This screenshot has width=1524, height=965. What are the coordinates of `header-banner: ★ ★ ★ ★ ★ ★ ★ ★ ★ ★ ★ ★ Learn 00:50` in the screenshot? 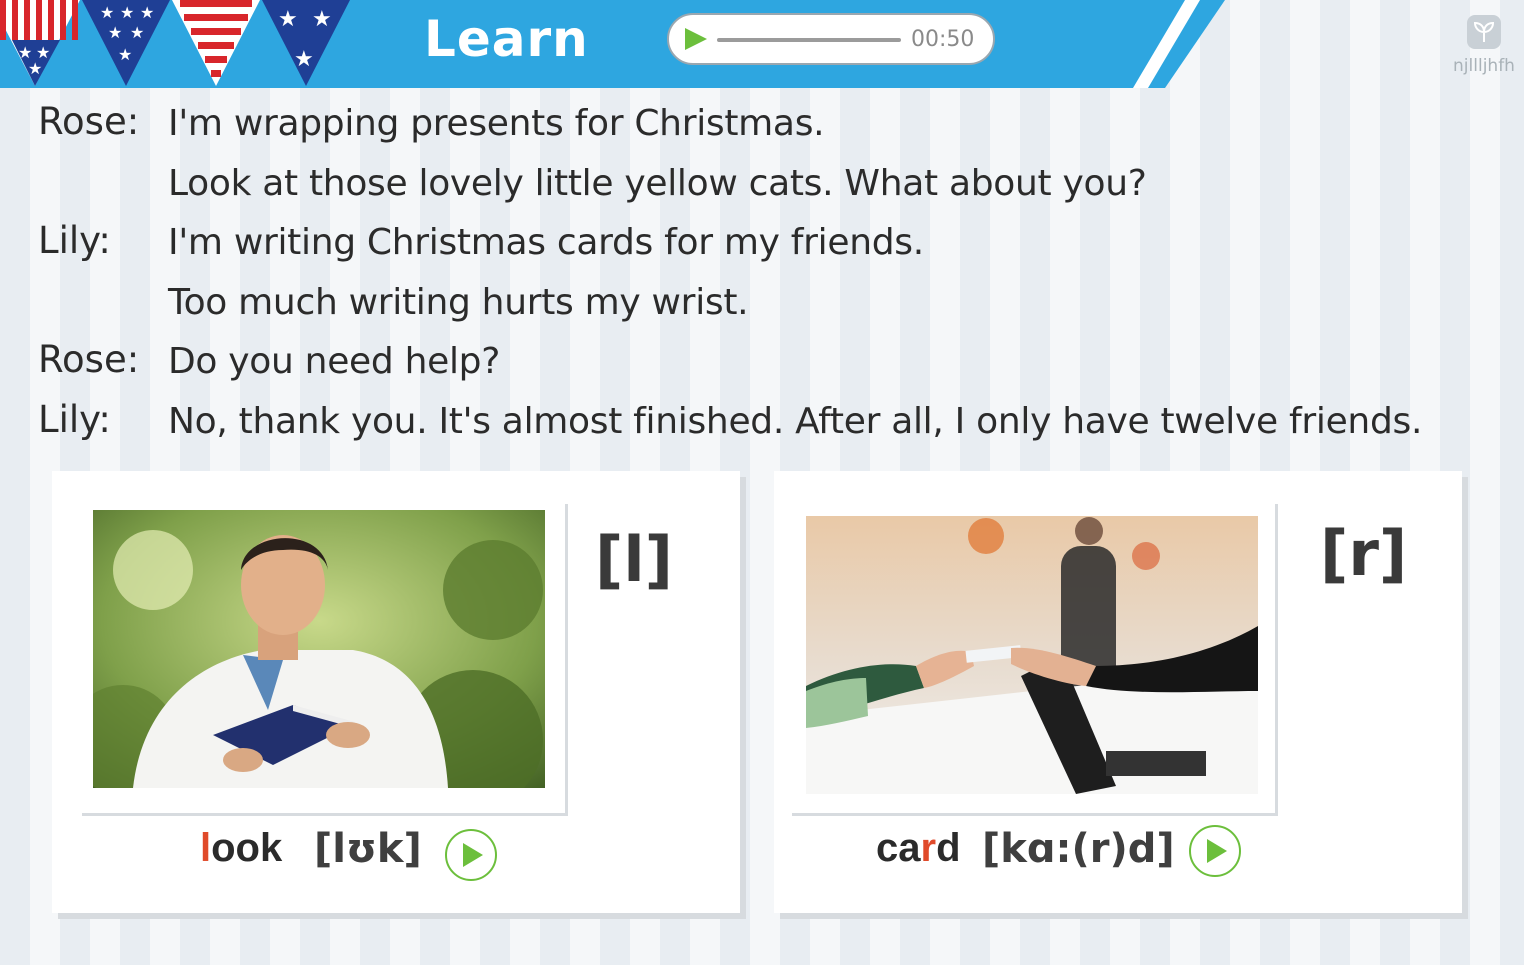 It's located at (762, 44).